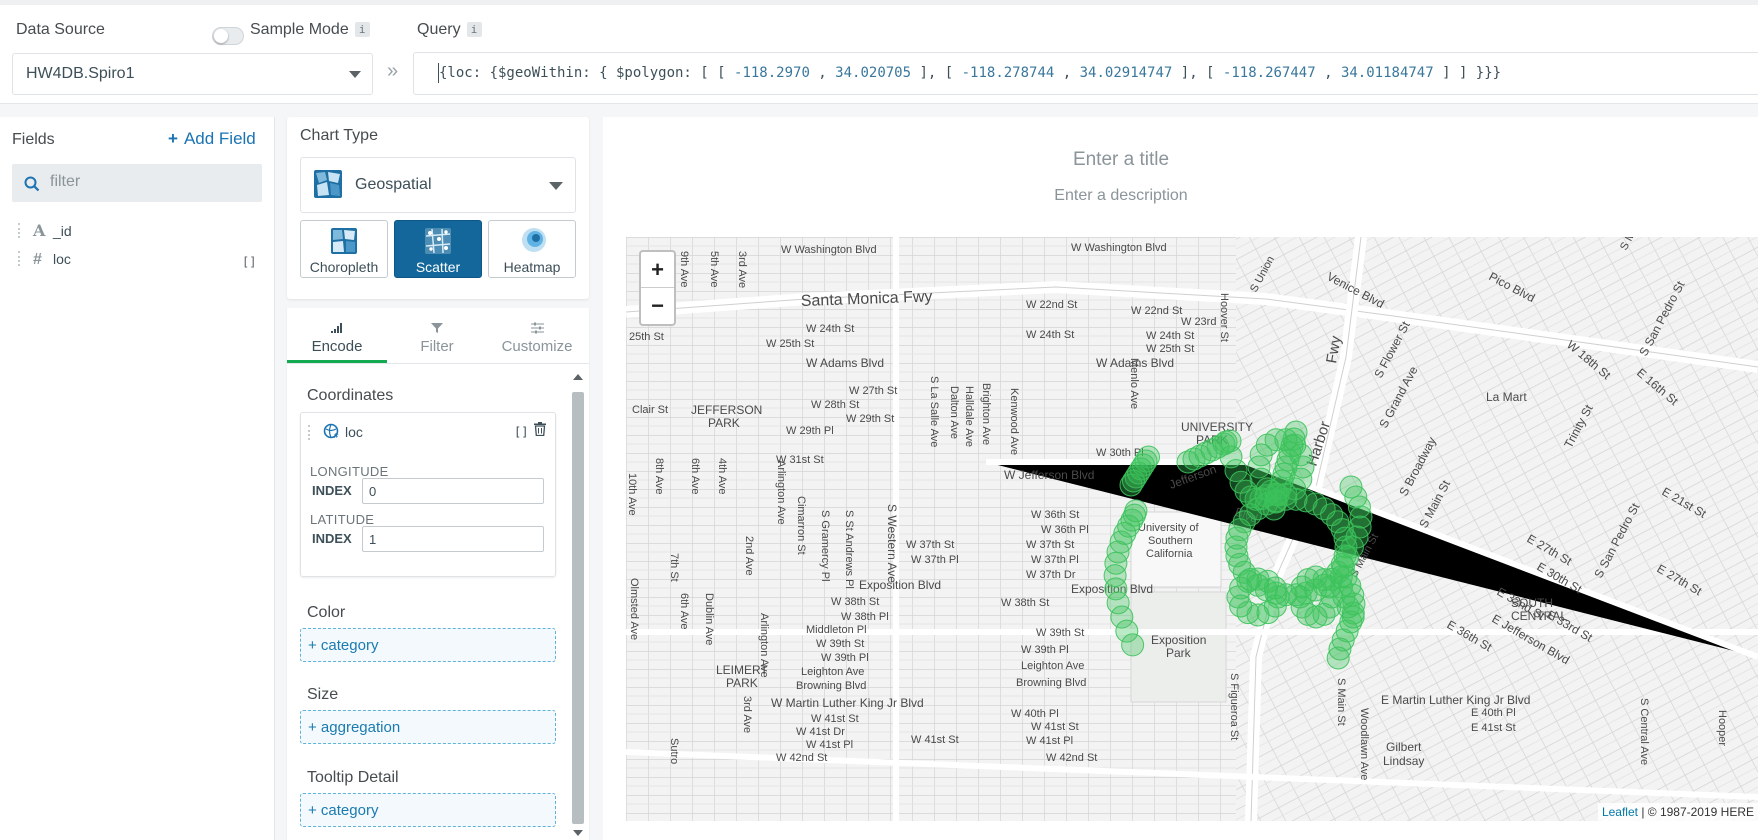  Describe the element at coordinates (438, 185) in the screenshot. I see `chart-type-select: Geospatial` at that location.